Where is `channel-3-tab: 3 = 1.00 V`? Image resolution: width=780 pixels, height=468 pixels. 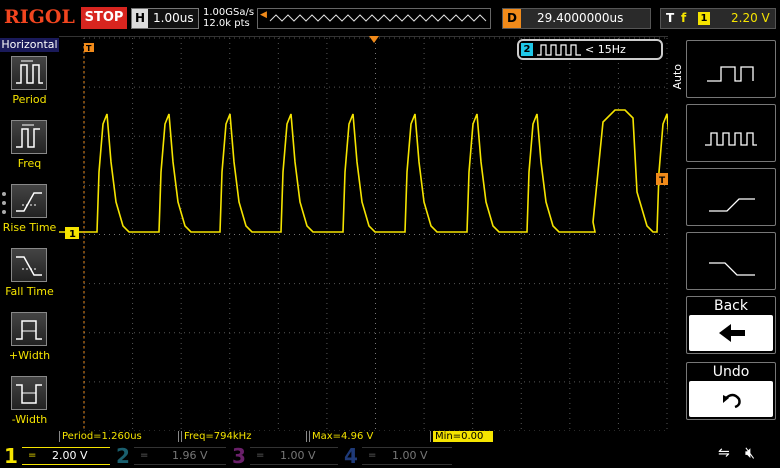
channel-3-tab: 3 = 1.00 V is located at coordinates (285, 456).